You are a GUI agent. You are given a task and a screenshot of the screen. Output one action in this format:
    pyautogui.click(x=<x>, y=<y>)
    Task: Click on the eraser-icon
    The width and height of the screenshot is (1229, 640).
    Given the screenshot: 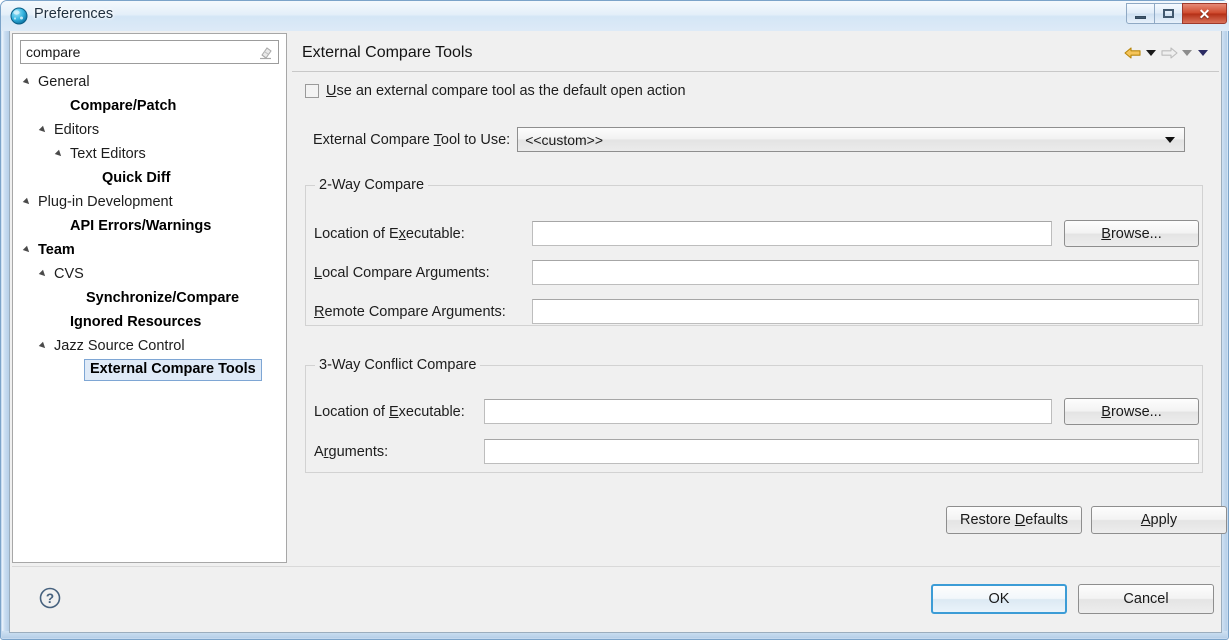 What is the action you would take?
    pyautogui.click(x=265, y=52)
    